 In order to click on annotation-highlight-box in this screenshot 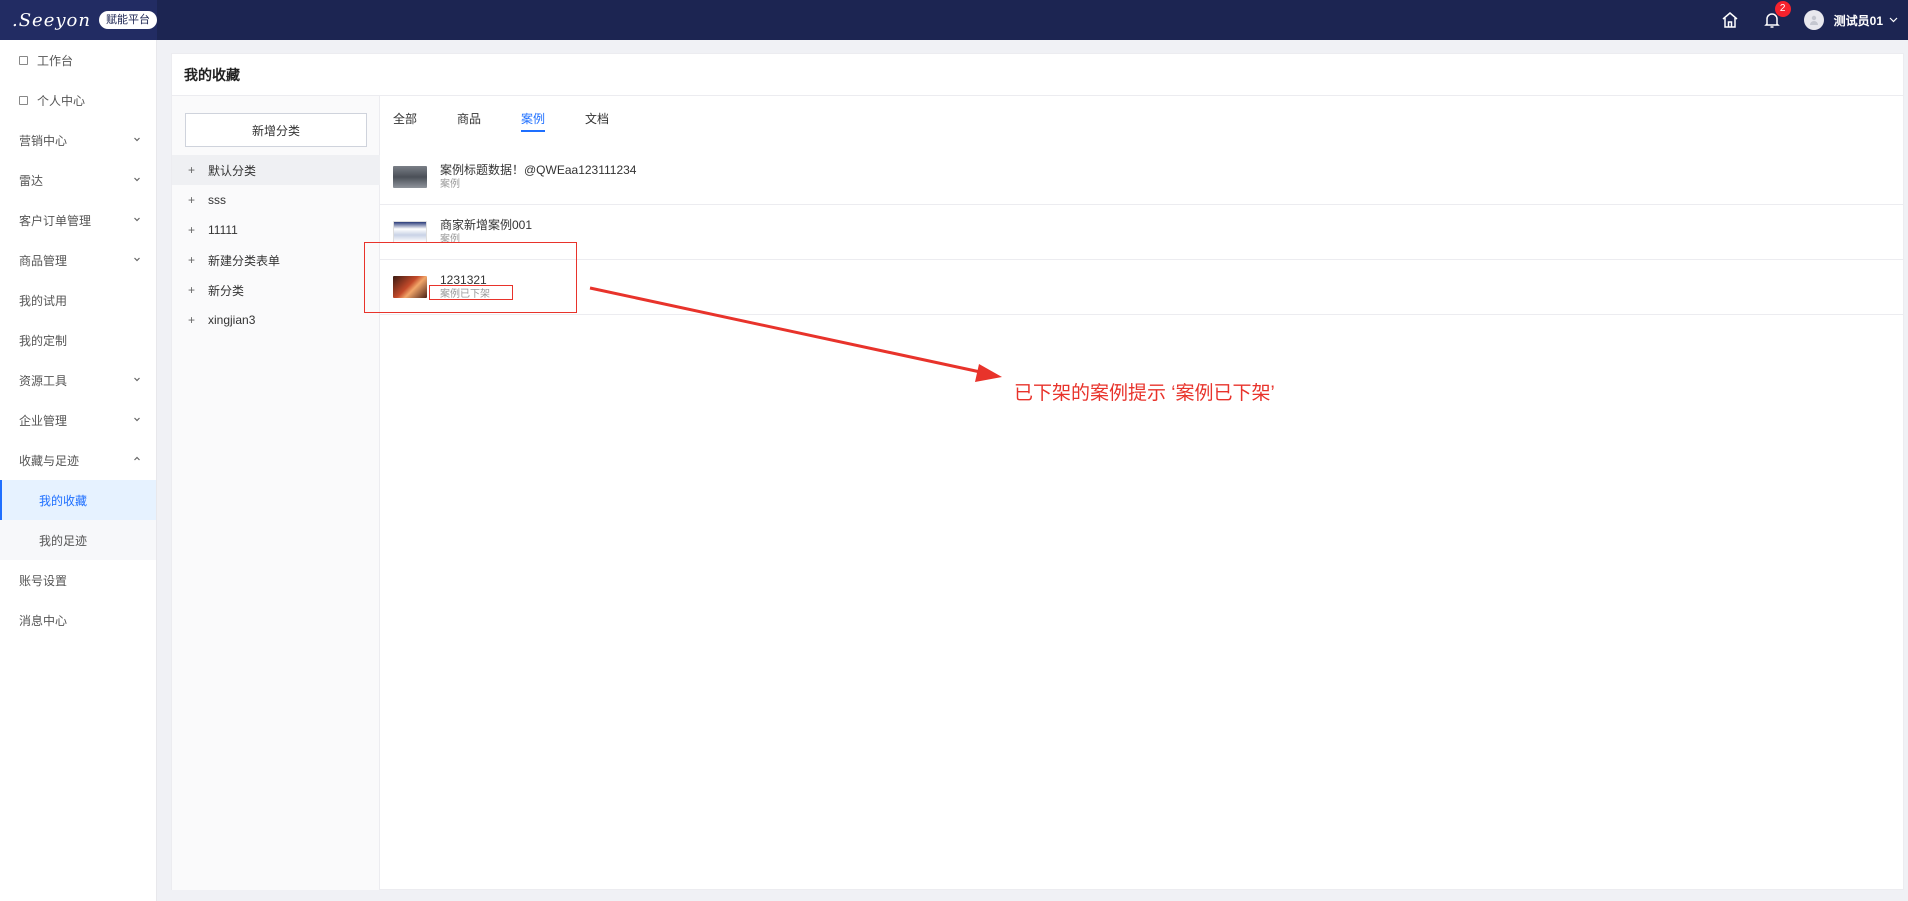, I will do `click(470, 277)`.